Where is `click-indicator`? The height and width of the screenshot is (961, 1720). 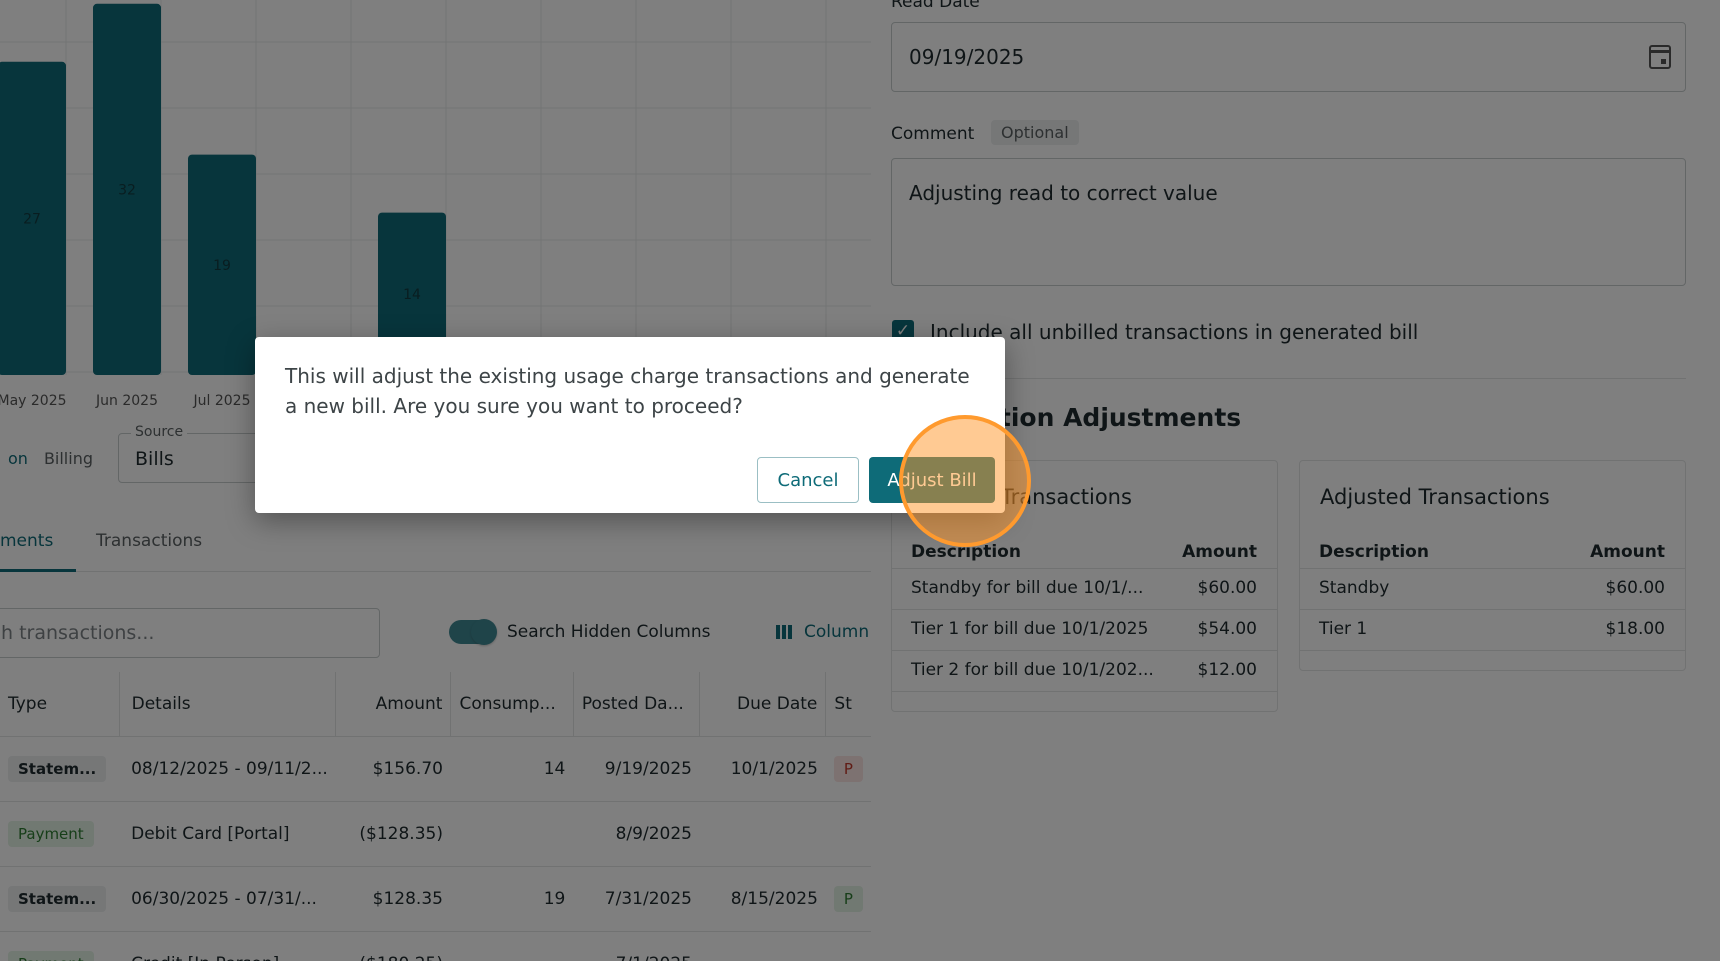 click-indicator is located at coordinates (965, 481).